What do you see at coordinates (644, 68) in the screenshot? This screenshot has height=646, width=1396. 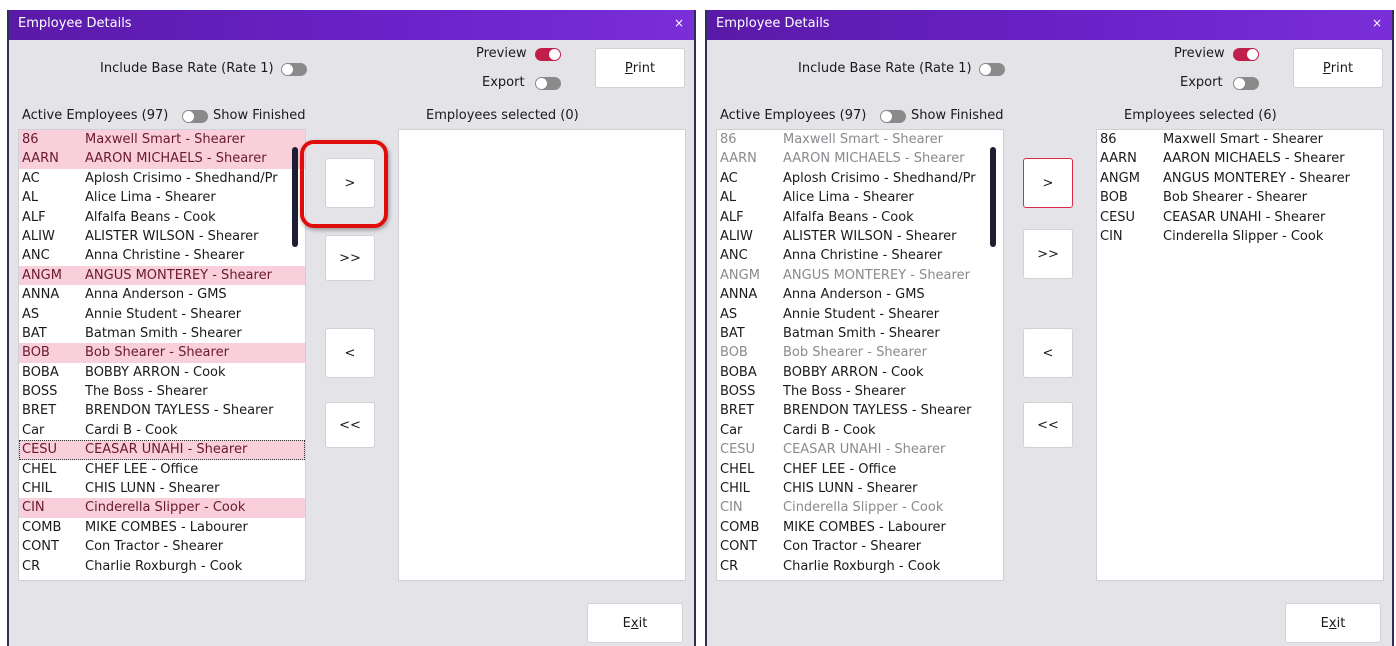 I see `print-label-rest: rint` at bounding box center [644, 68].